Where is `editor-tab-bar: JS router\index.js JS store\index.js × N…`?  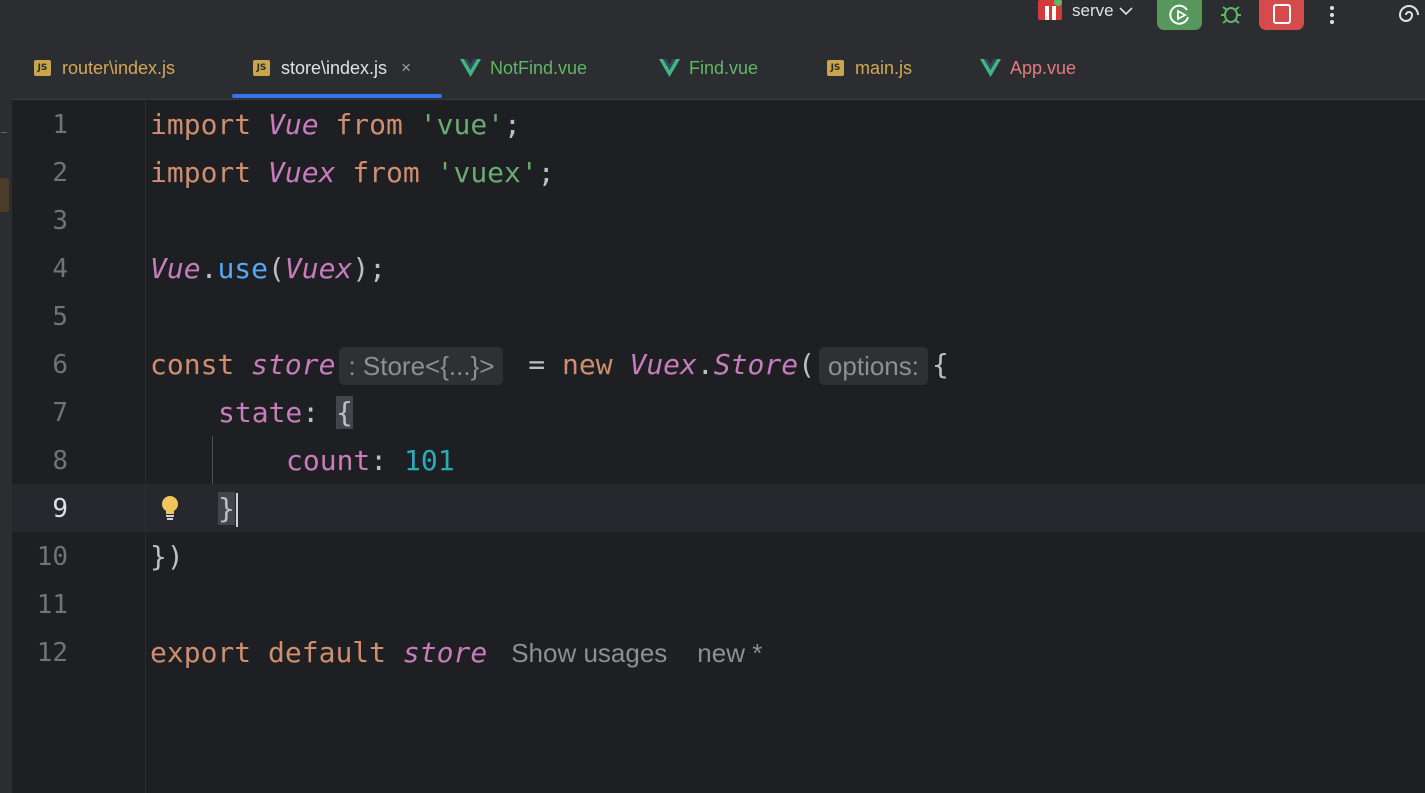 editor-tab-bar: JS router\index.js JS store\index.js × N… is located at coordinates (718, 68).